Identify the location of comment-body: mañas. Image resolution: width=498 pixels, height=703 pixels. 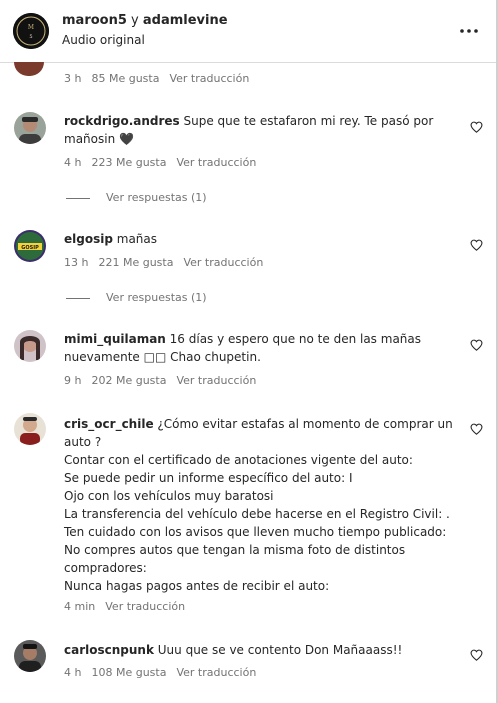
(135, 239).